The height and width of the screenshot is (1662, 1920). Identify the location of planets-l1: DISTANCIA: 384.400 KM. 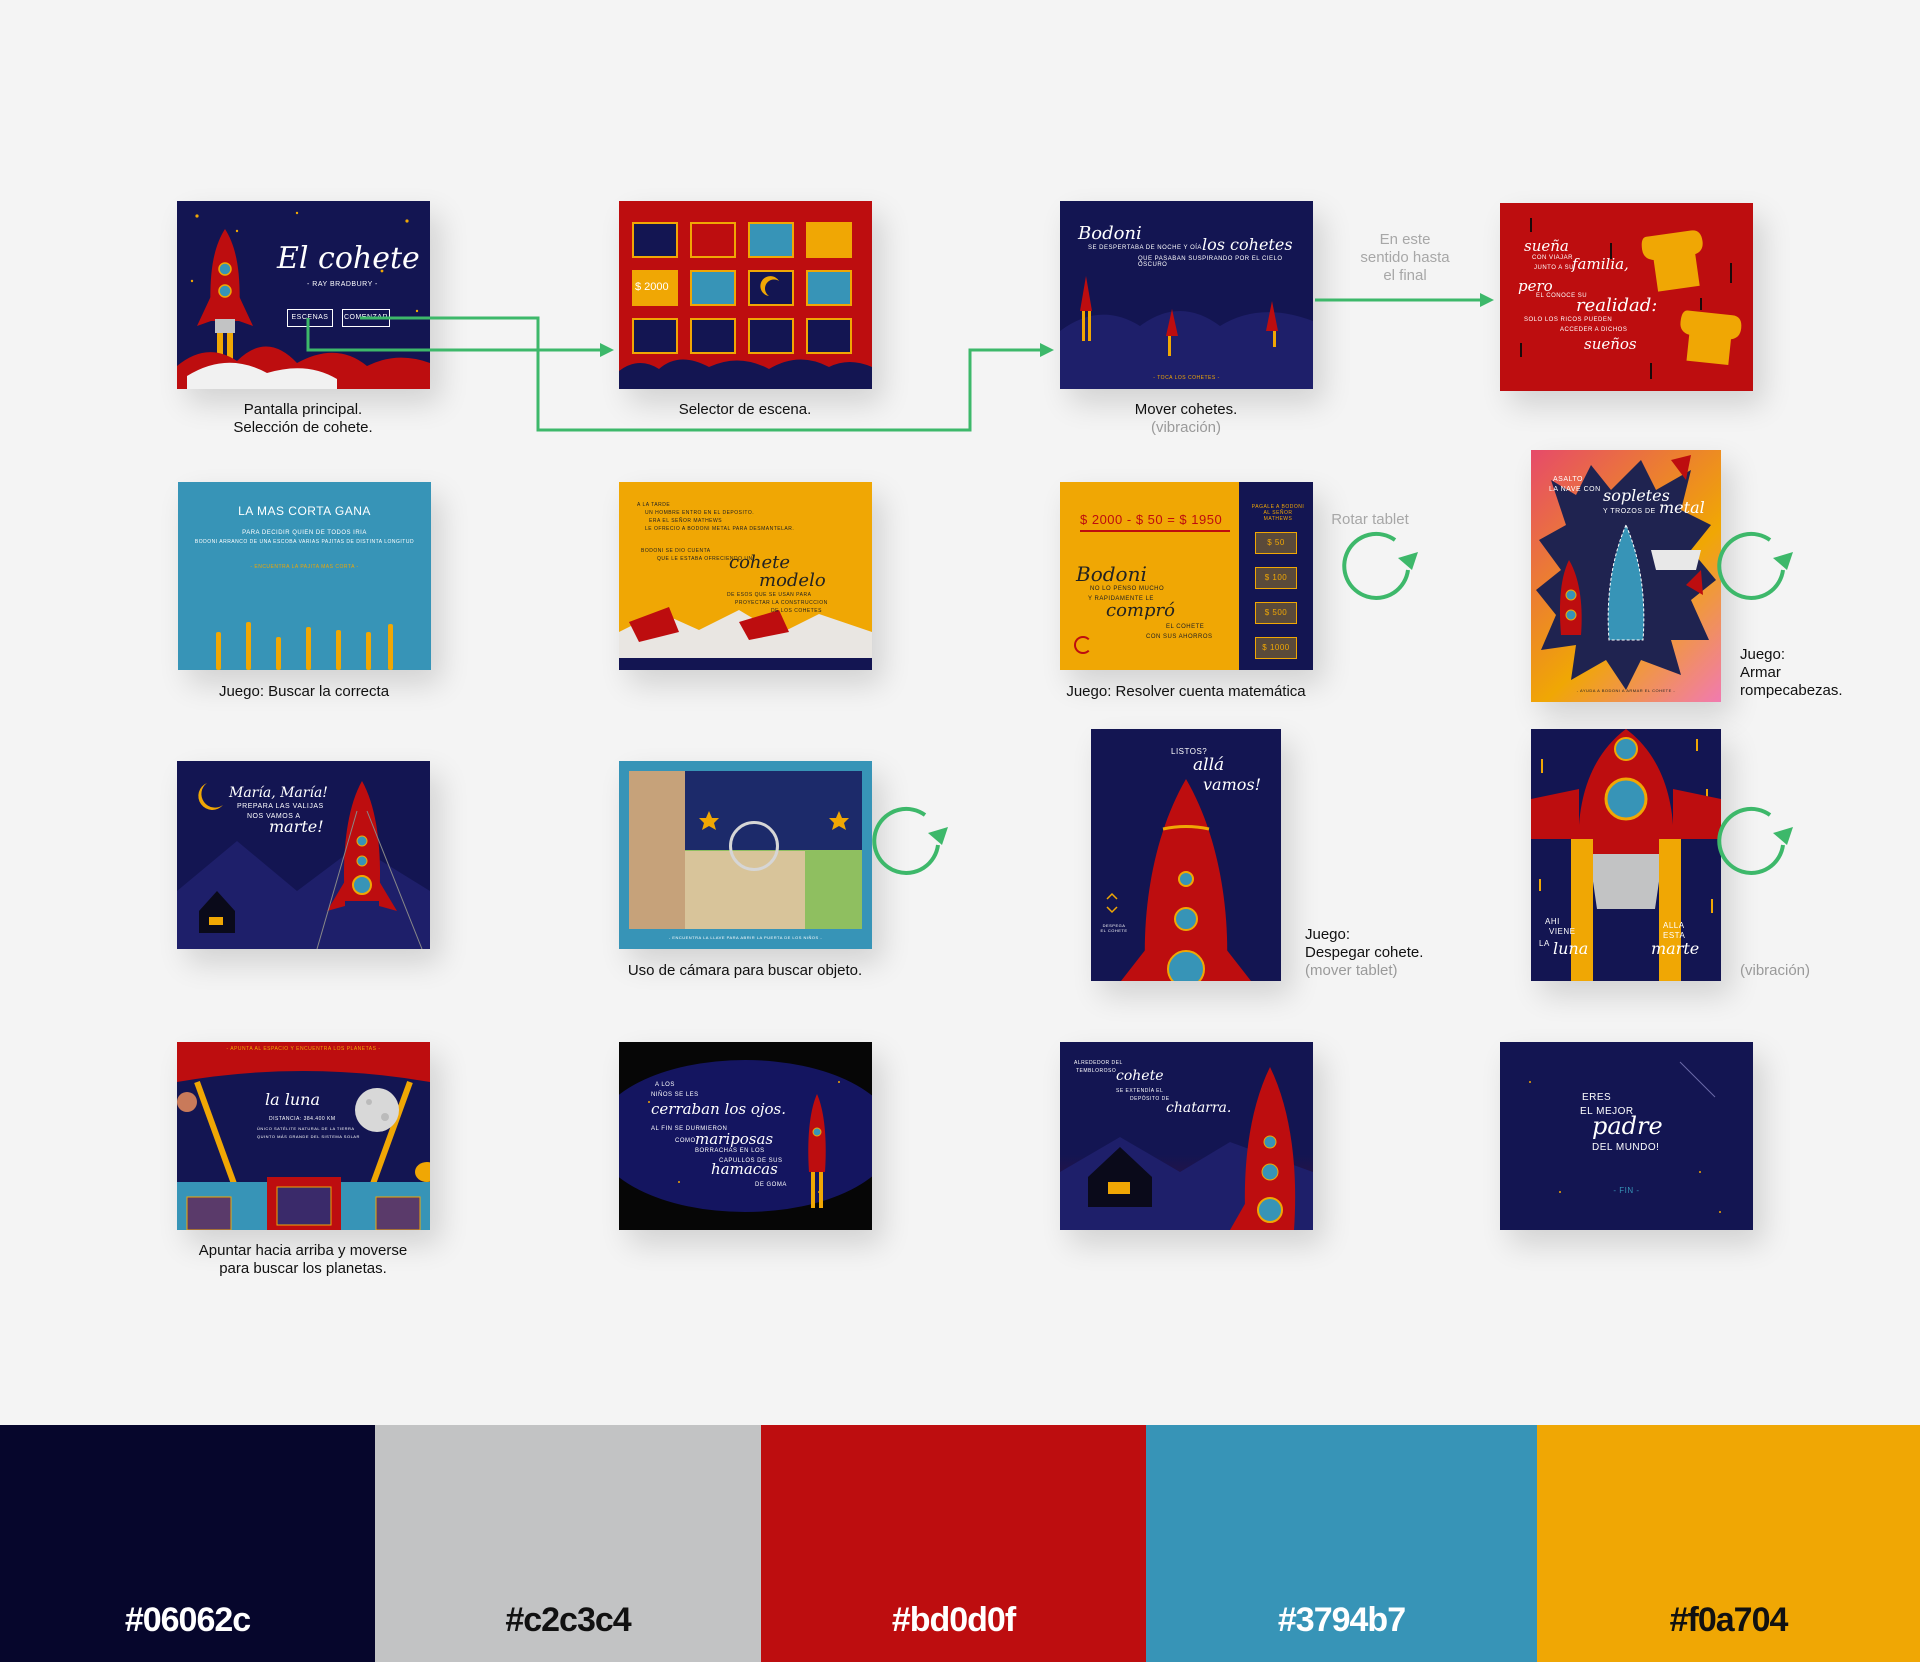
(302, 1119).